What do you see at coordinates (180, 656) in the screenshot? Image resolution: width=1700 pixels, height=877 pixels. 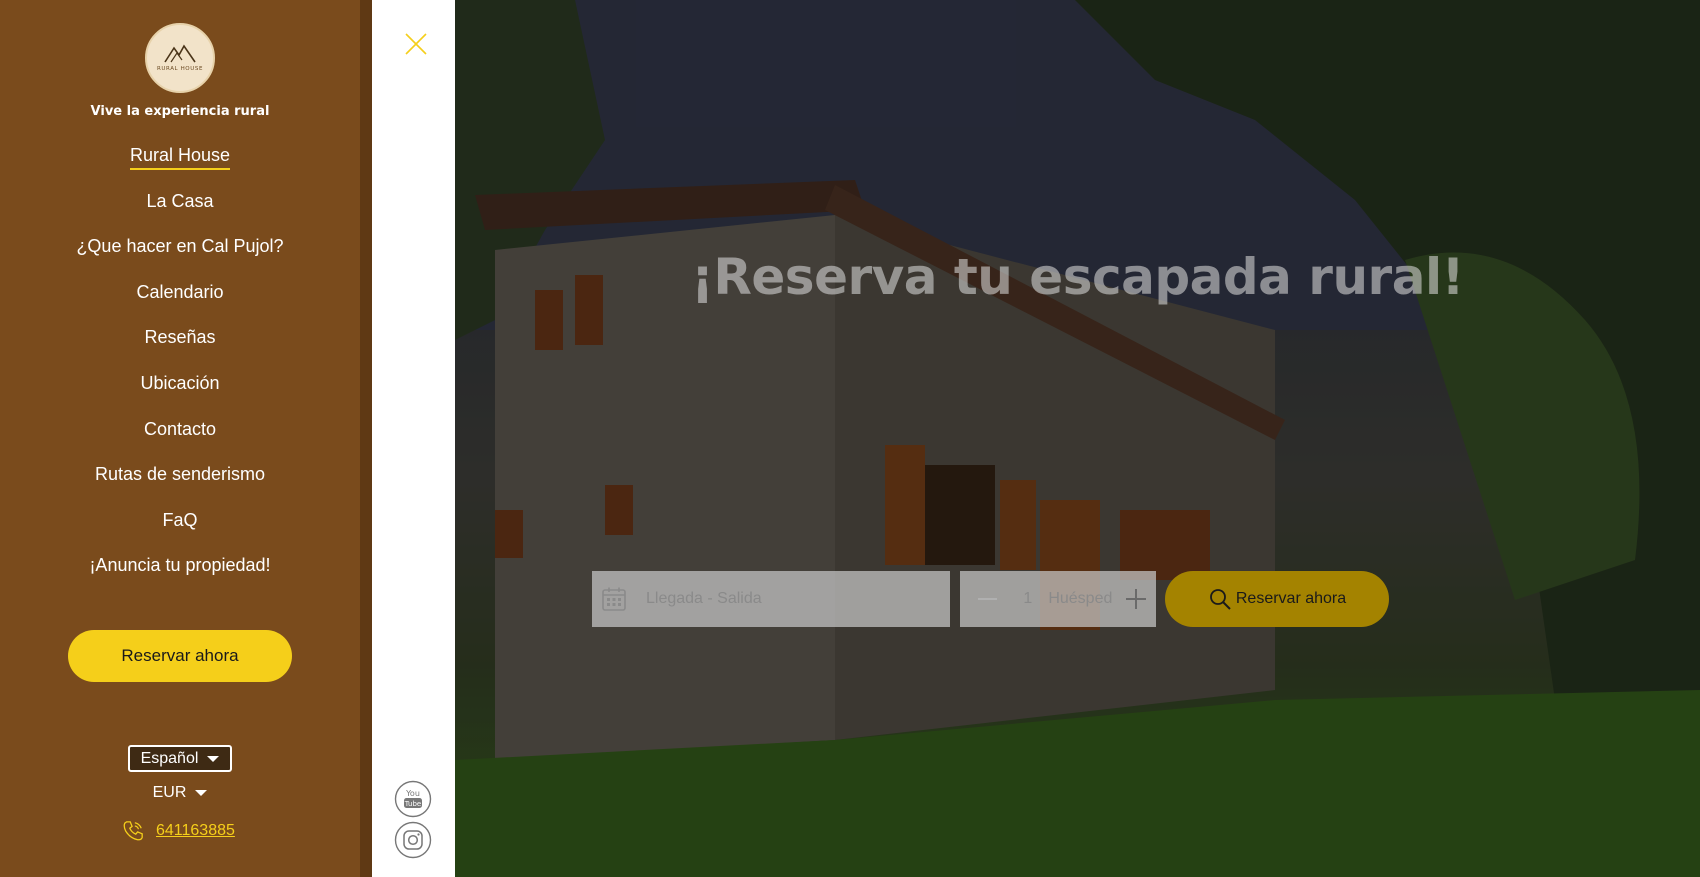 I see `menu-reserve-button: Reservar ahora` at bounding box center [180, 656].